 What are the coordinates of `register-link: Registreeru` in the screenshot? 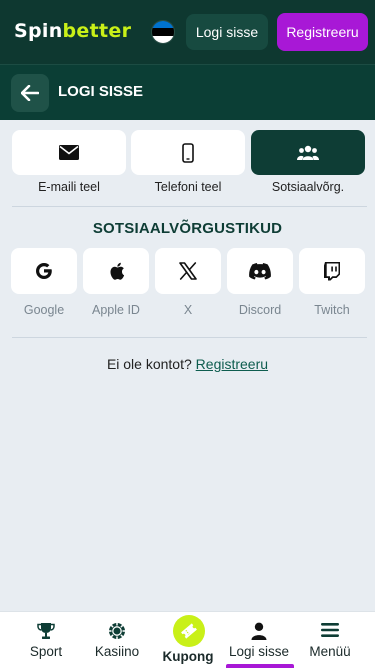 It's located at (232, 364).